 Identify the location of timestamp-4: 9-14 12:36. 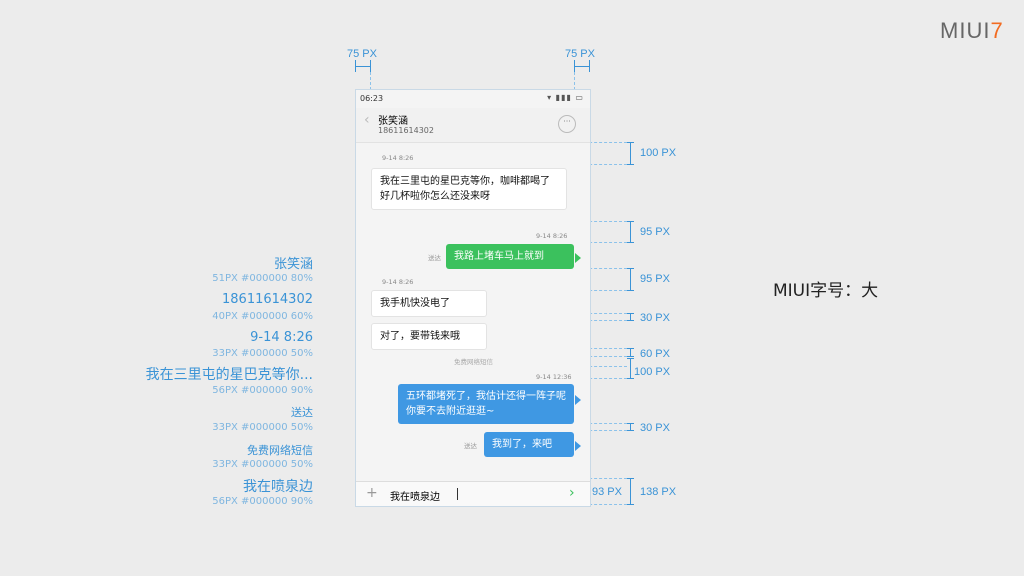
(554, 377).